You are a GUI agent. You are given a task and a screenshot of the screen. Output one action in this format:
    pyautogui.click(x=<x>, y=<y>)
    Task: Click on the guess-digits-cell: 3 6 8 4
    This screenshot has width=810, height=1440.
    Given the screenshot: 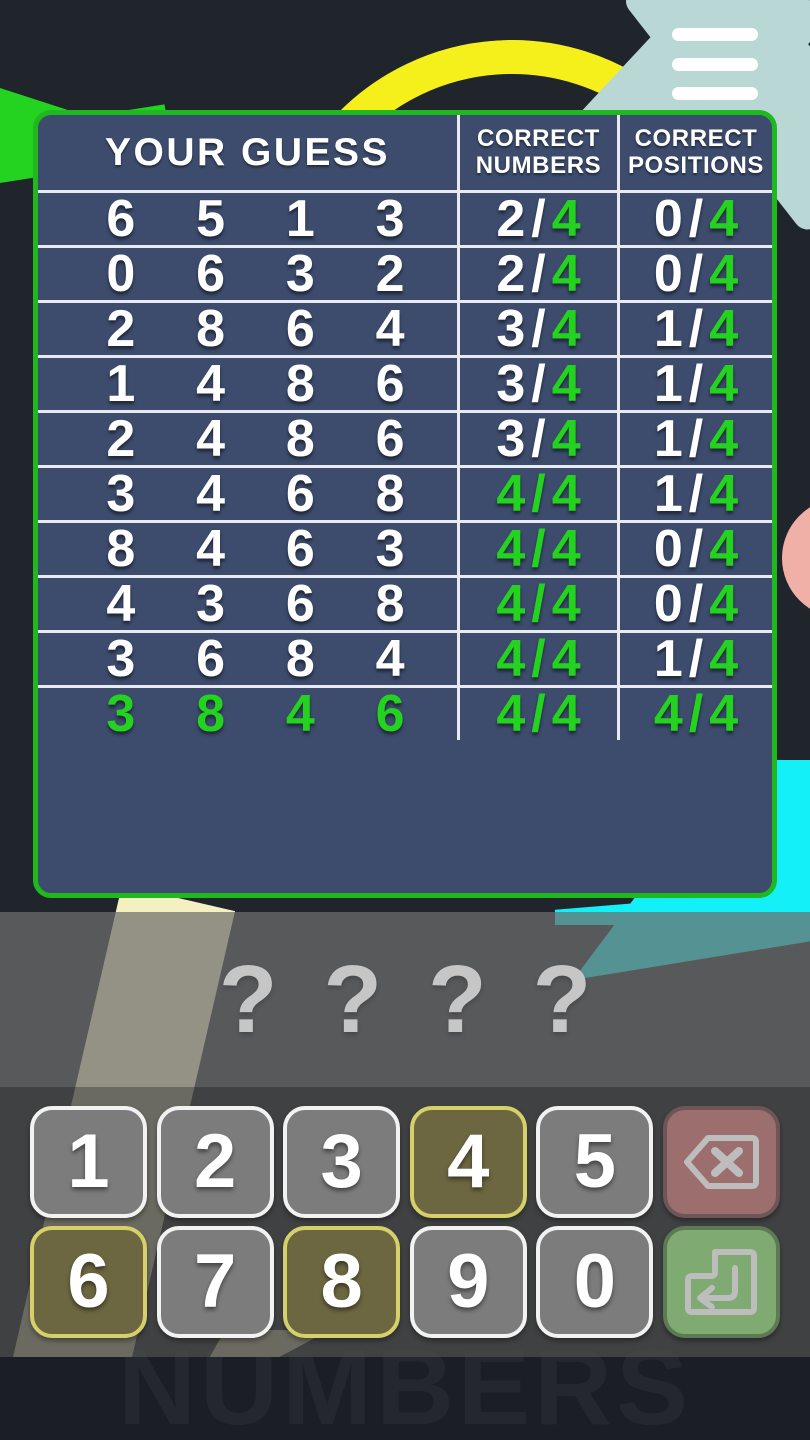 What is the action you would take?
    pyautogui.click(x=247, y=659)
    